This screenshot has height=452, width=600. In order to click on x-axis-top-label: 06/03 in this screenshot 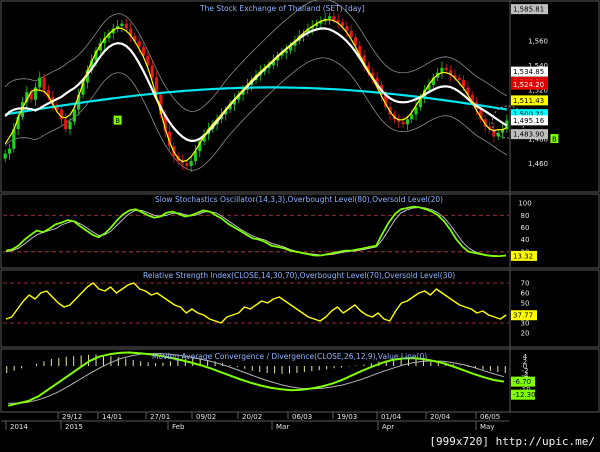, I will do `click(302, 417)`.